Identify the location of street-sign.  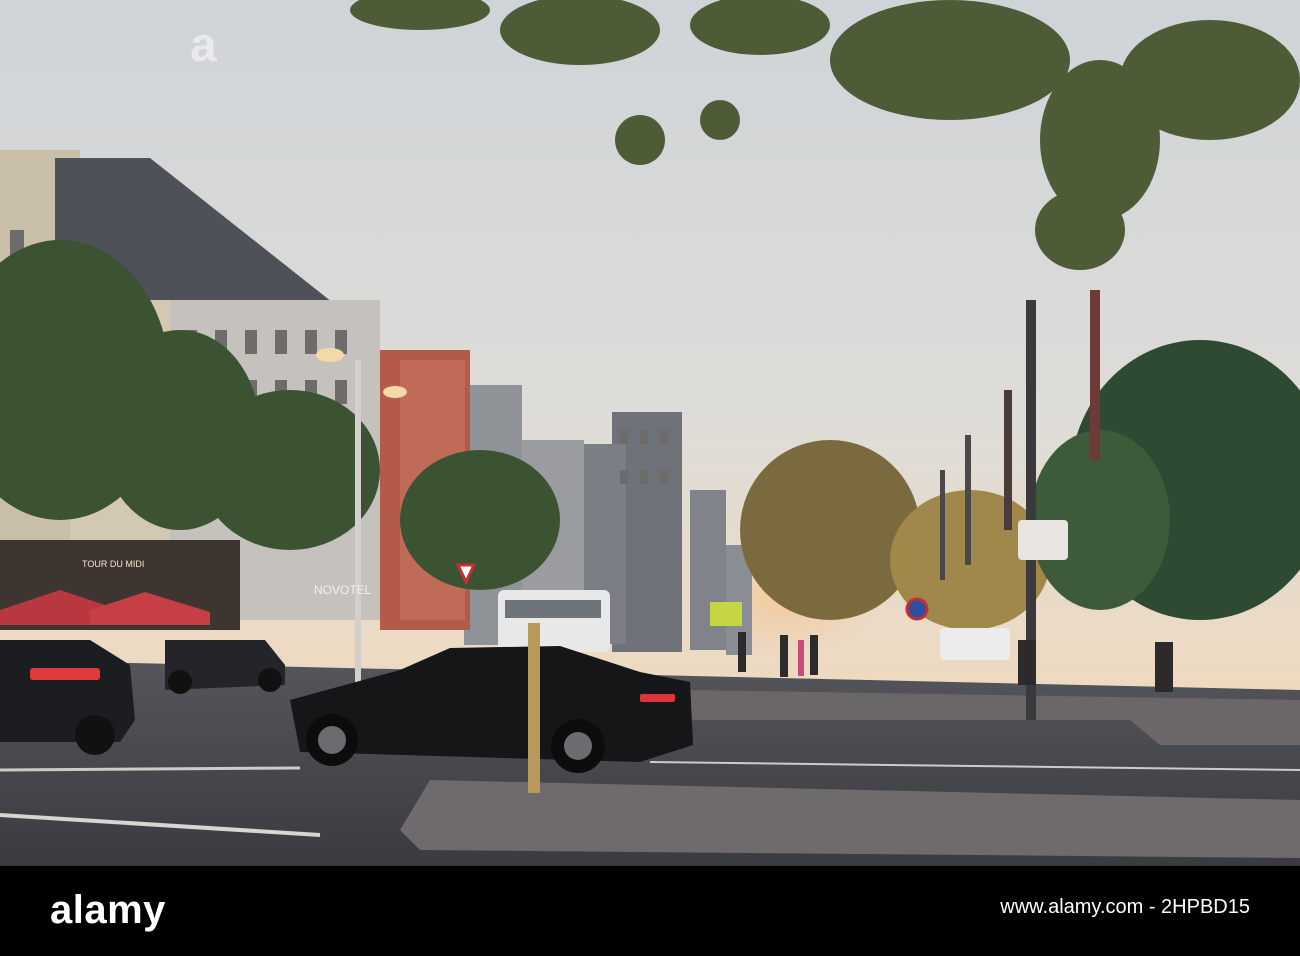
(1043, 540).